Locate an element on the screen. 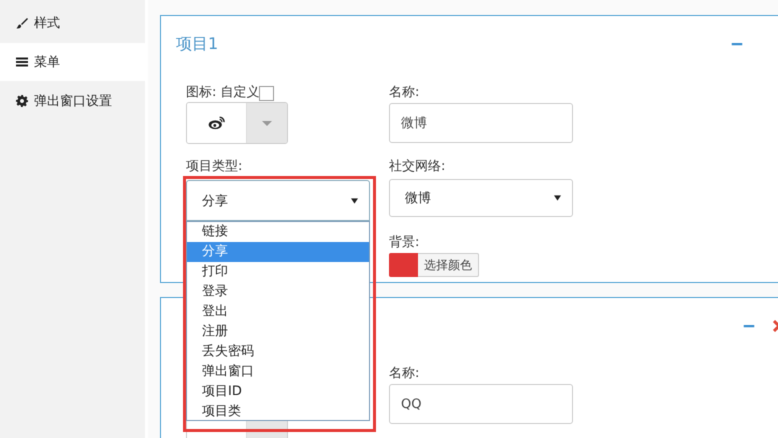 The width and height of the screenshot is (778, 438). sidebar-item: 弹出窗口设置 is located at coordinates (72, 101).